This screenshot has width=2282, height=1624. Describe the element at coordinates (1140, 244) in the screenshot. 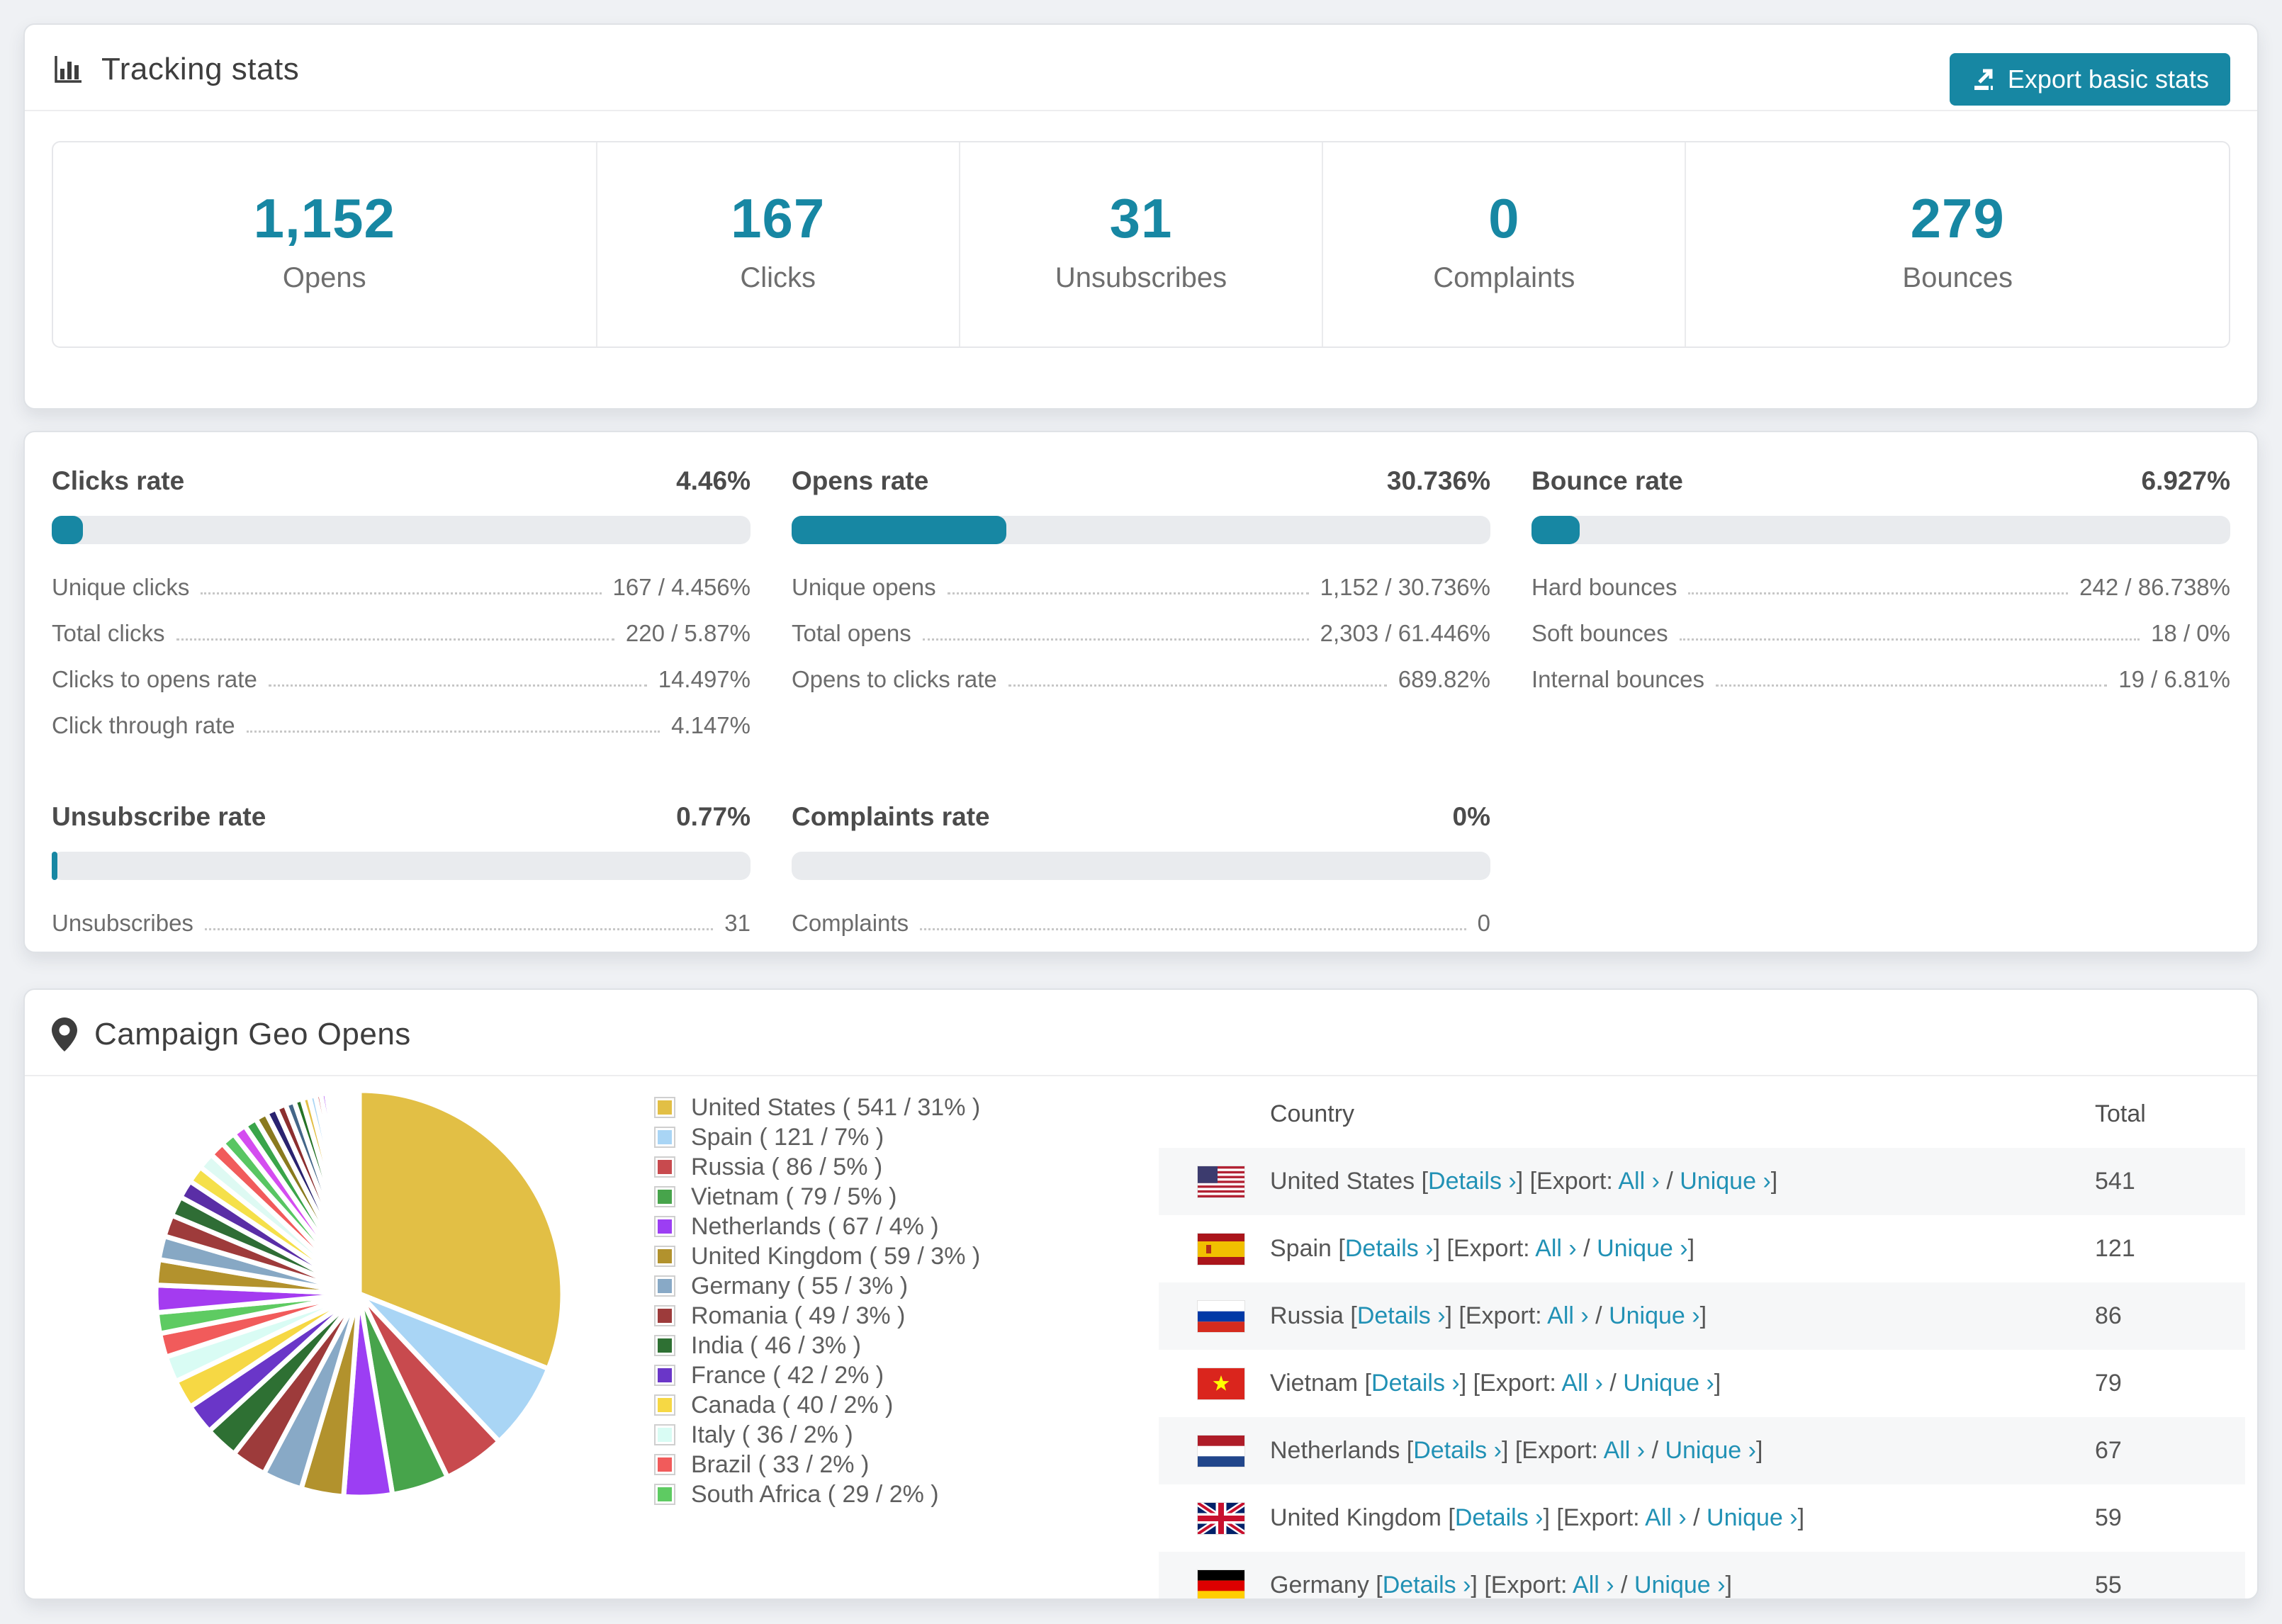

I see `stat-box-unsubscribes: 31 Unsubscribes` at that location.